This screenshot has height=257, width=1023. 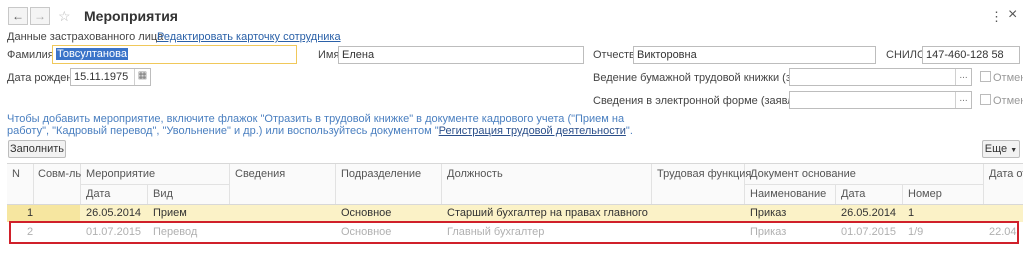 I want to click on arrow-right-icon: →, so click(x=40, y=16).